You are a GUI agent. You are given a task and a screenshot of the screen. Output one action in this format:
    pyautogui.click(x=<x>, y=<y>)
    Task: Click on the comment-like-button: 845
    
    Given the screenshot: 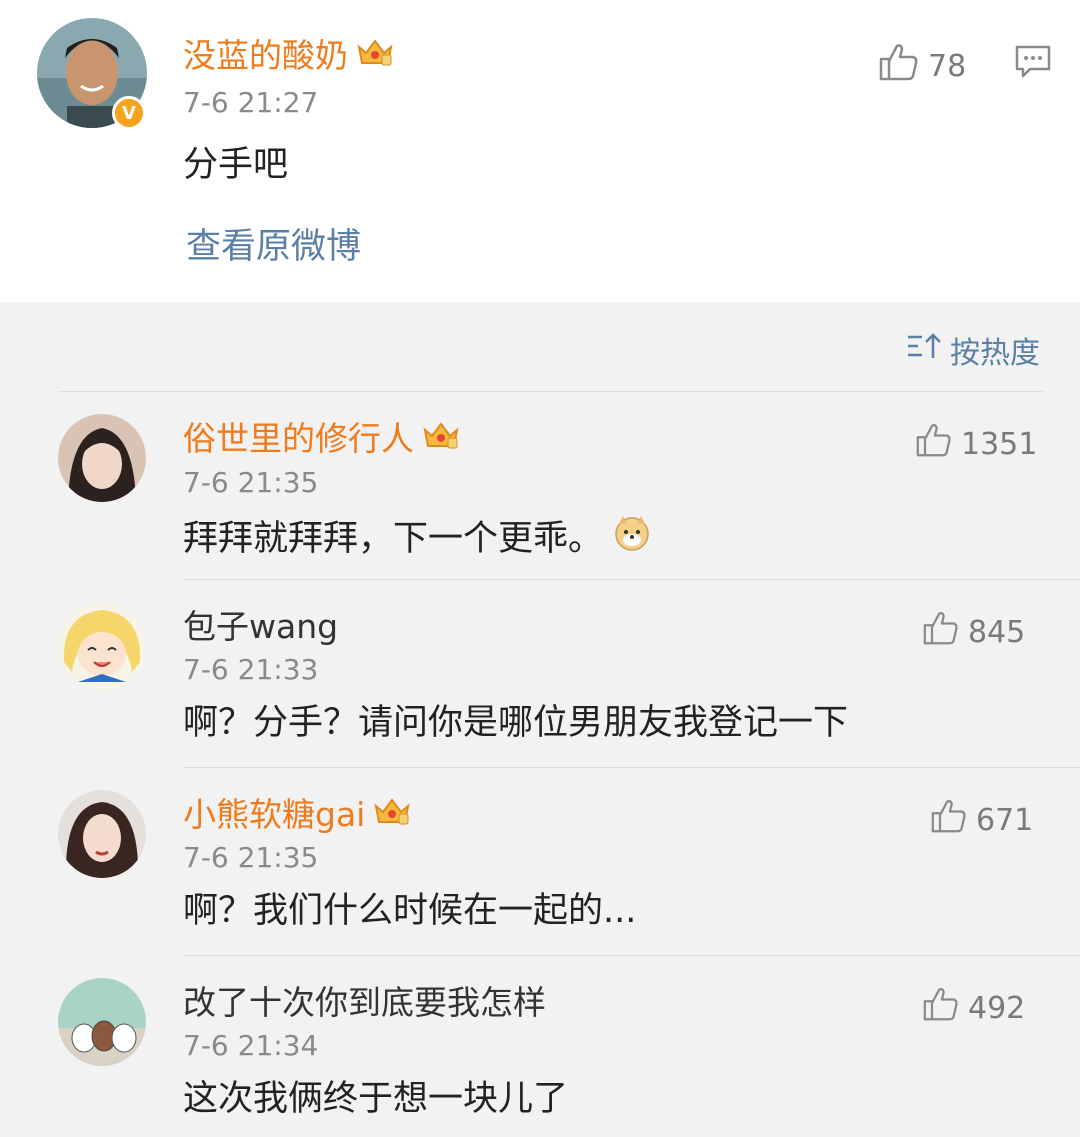 What is the action you would take?
    pyautogui.click(x=973, y=632)
    